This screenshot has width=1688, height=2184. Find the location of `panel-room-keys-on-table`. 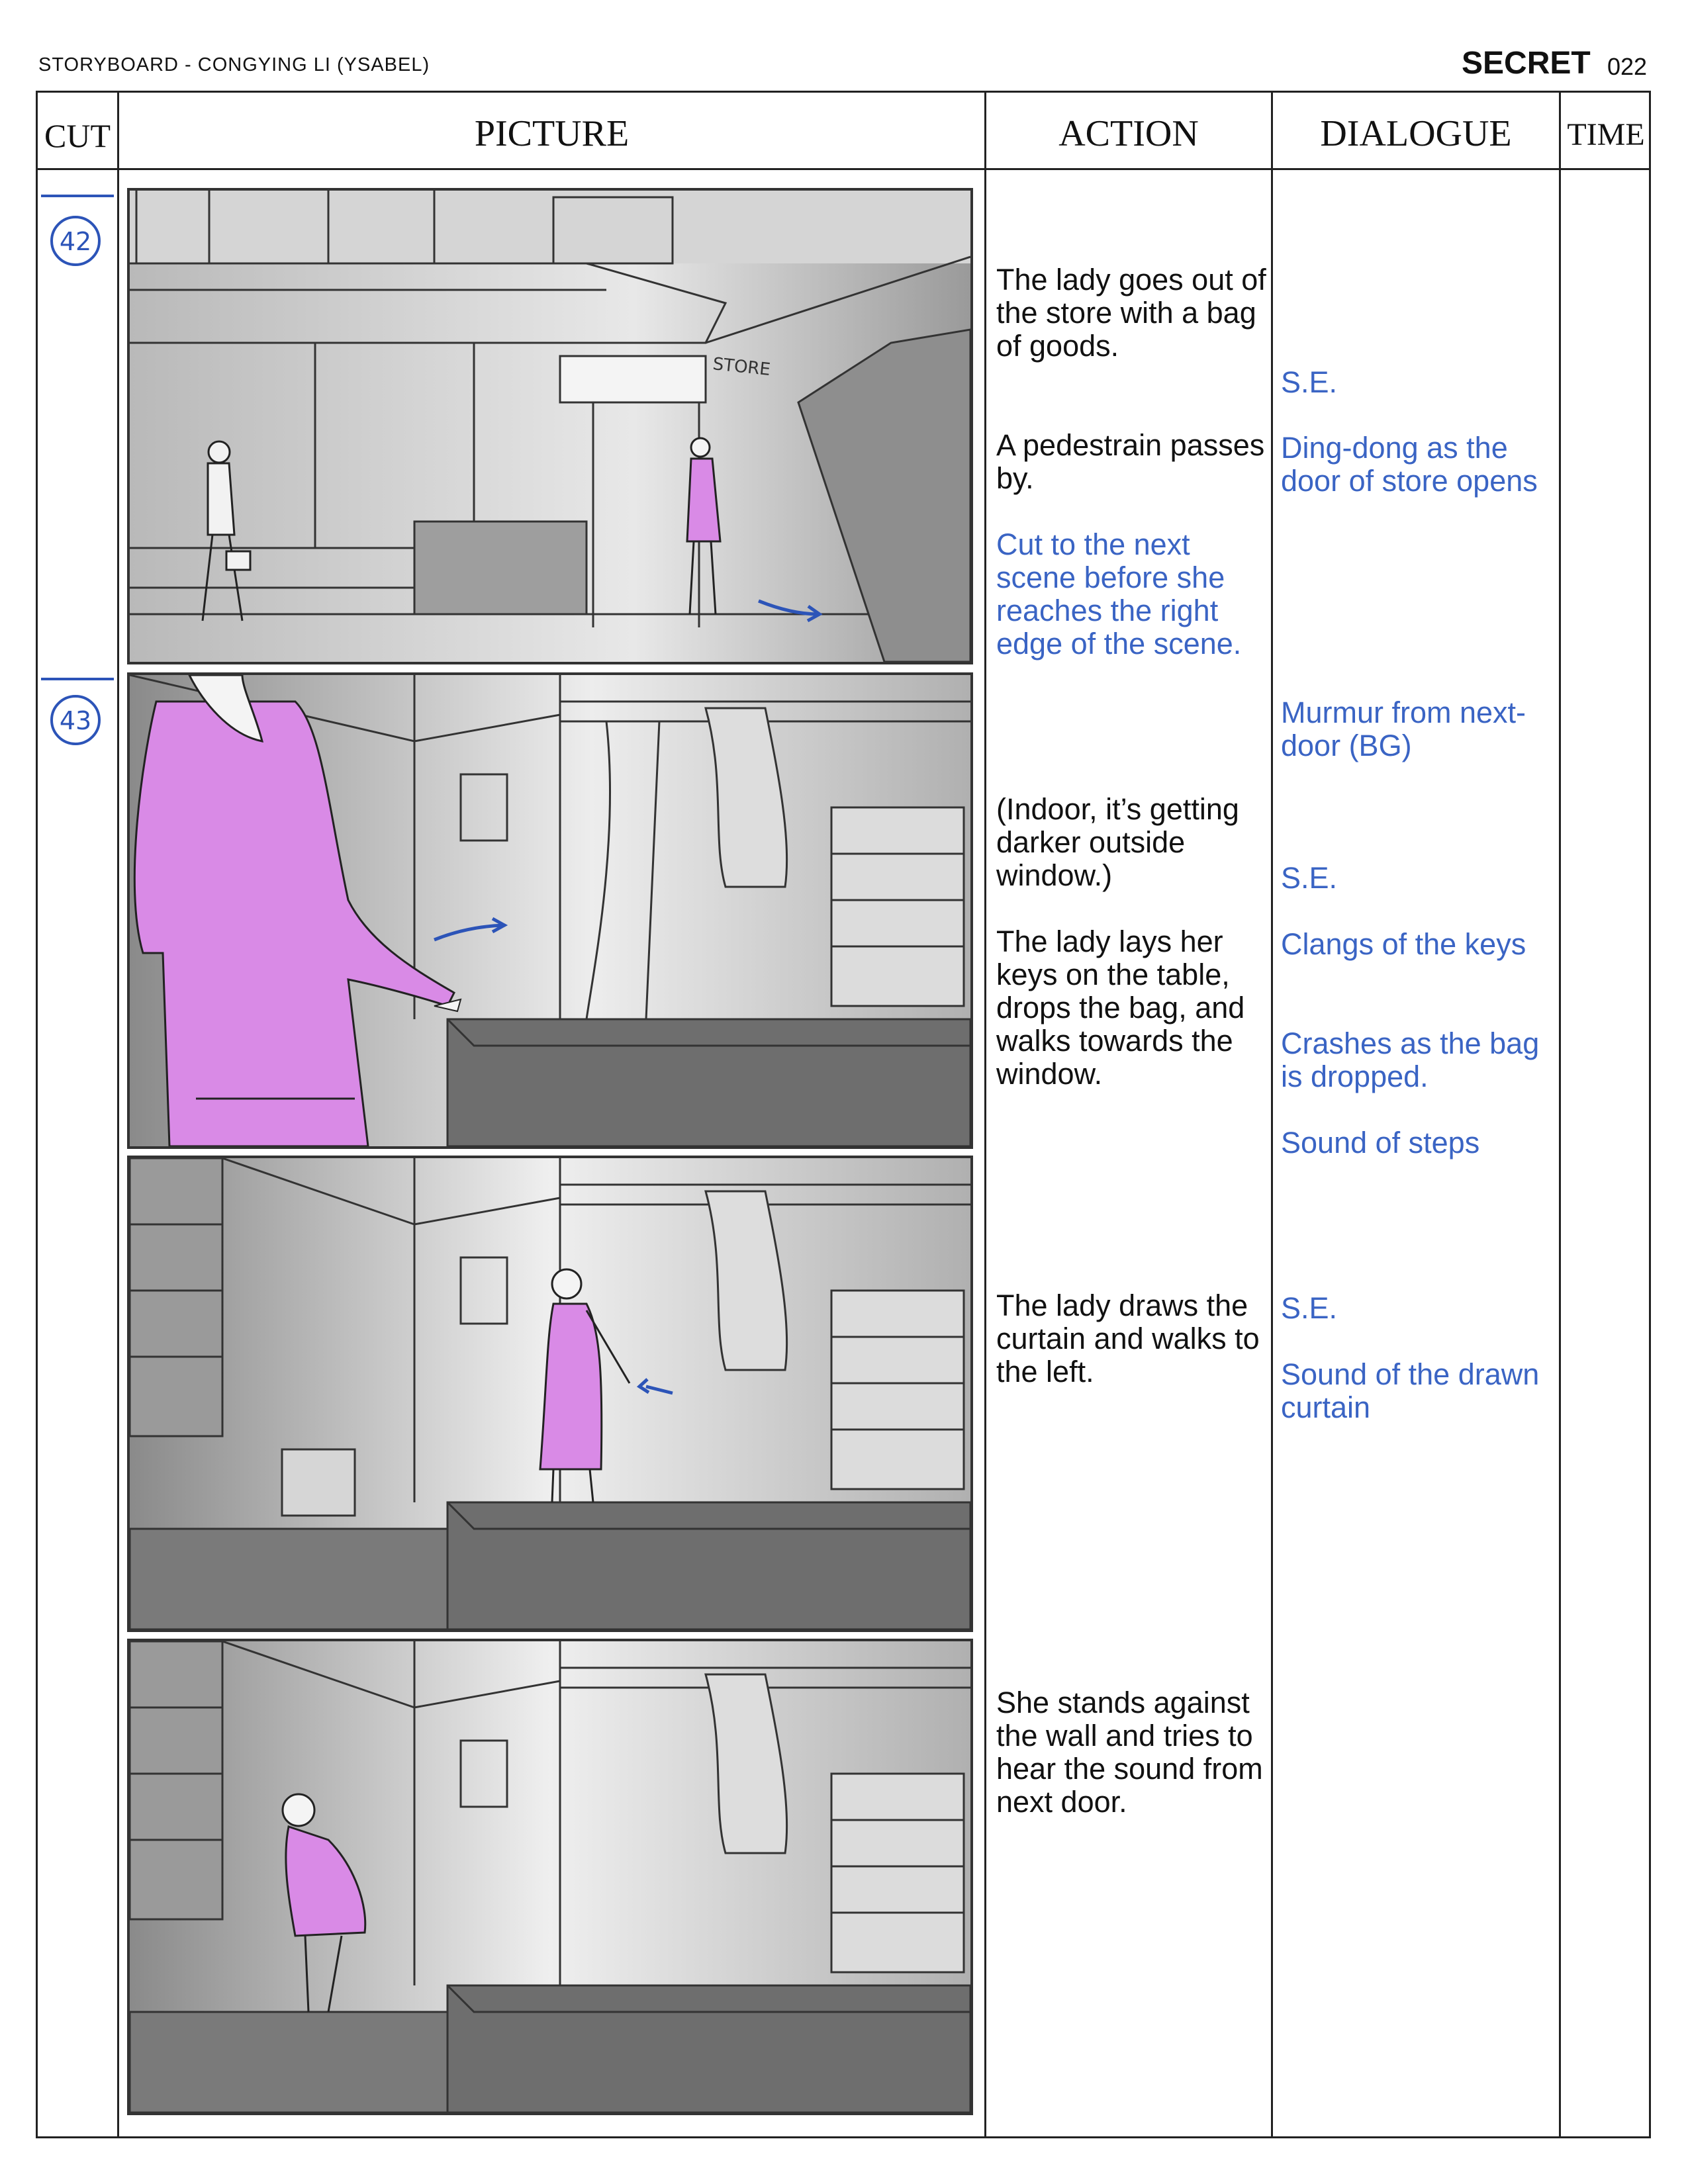

panel-room-keys-on-table is located at coordinates (550, 910).